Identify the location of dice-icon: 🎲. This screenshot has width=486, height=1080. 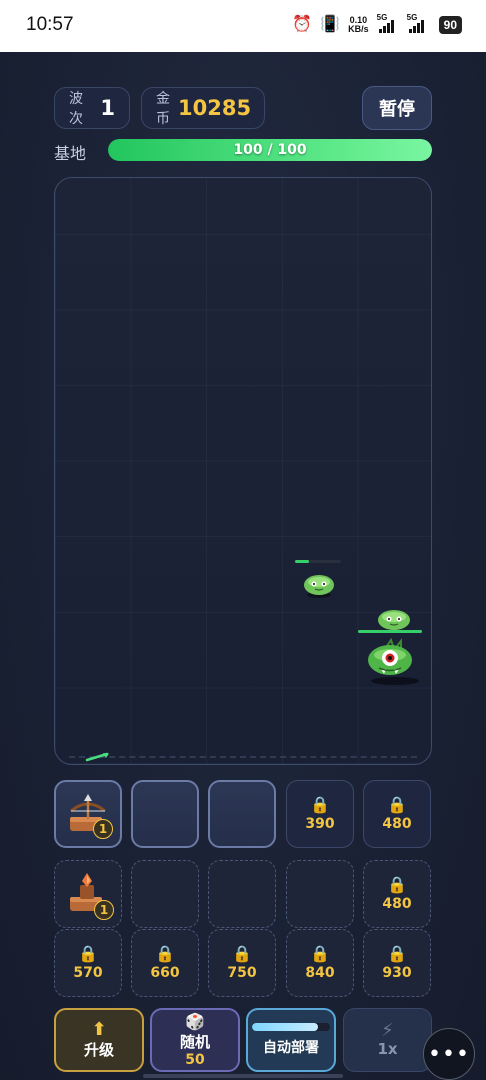
(195, 1021).